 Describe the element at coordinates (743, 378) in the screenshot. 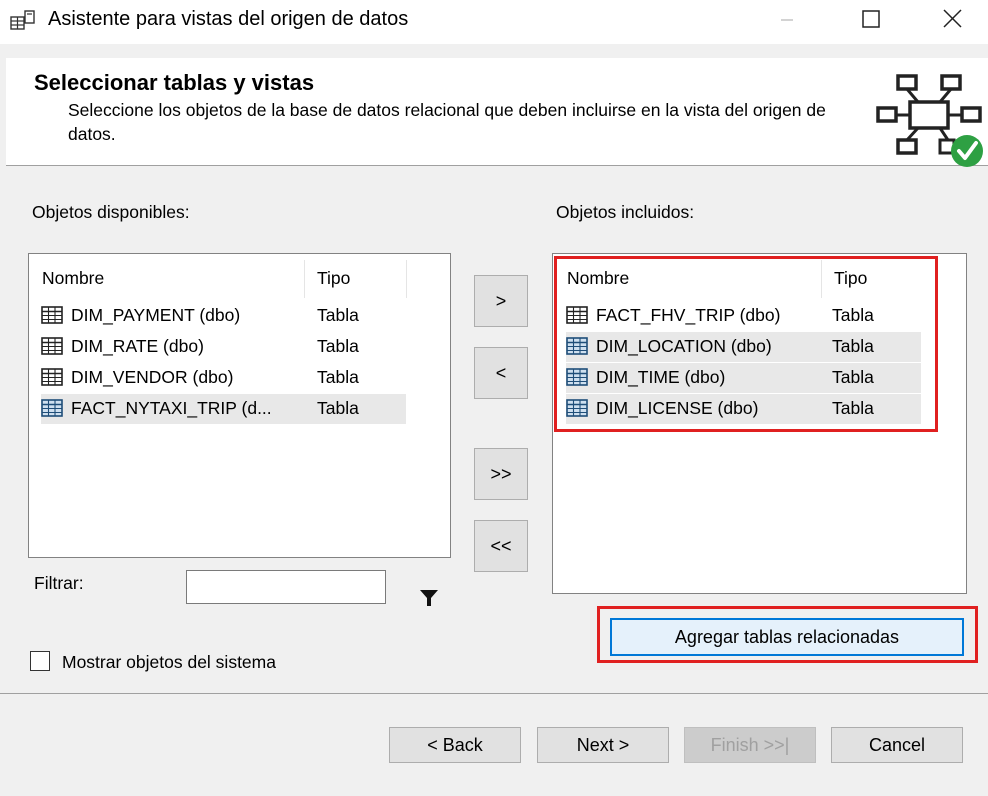

I see `list-item-selected: DIM_TIME (dbo) Tabla` at that location.